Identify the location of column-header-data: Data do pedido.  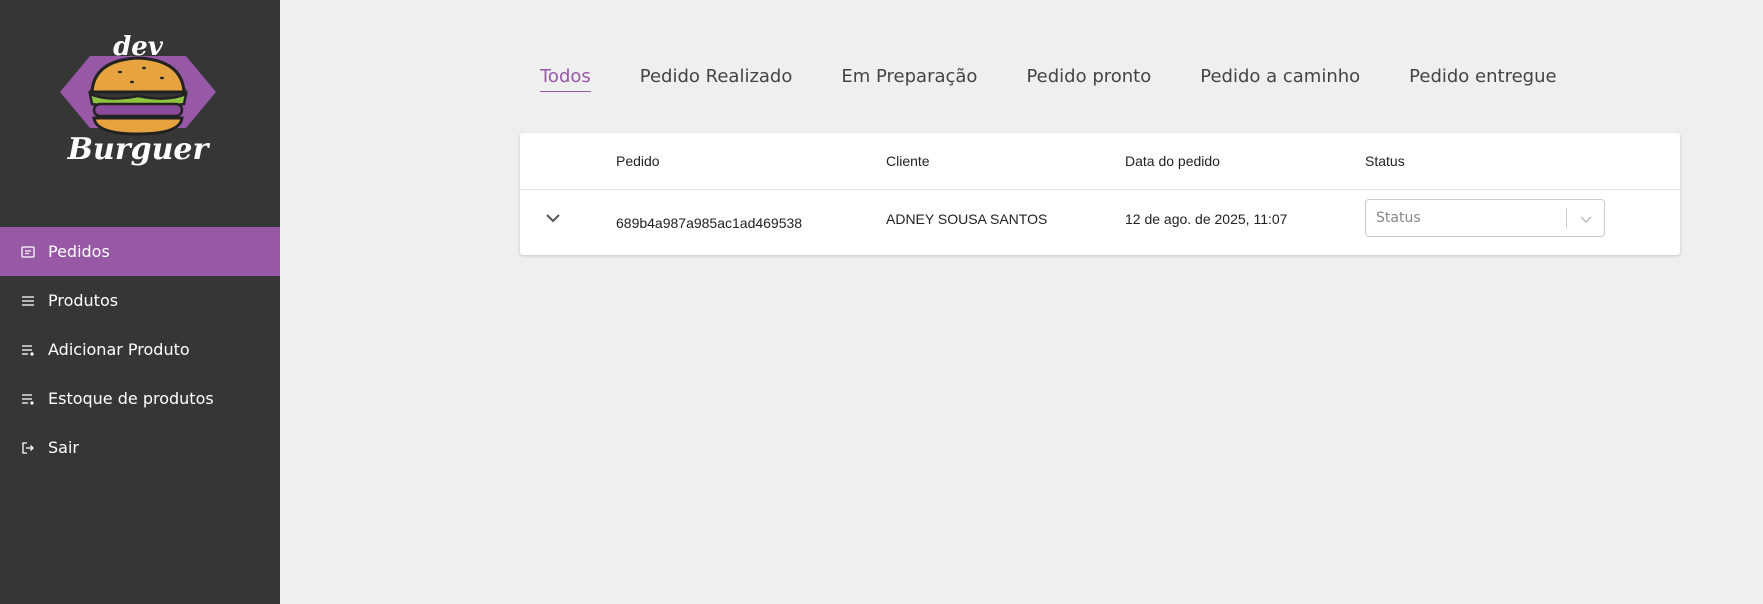
(1172, 161).